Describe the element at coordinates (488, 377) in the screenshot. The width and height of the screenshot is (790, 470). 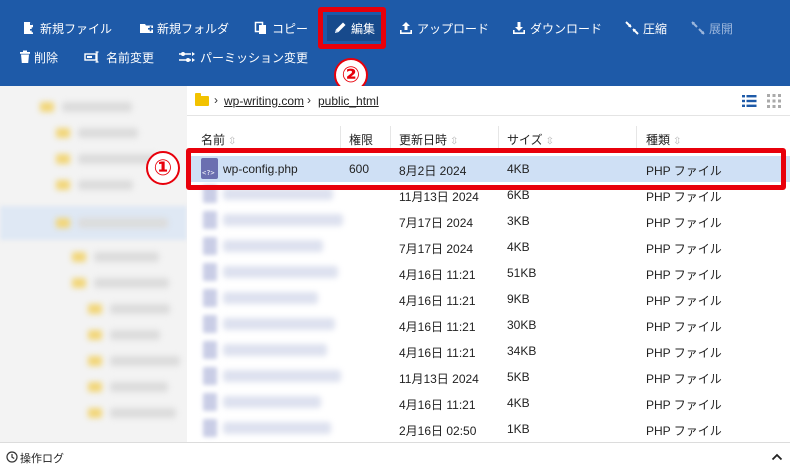
I see `table-row: 11月13日 2024 5KB PHP ファイル` at that location.